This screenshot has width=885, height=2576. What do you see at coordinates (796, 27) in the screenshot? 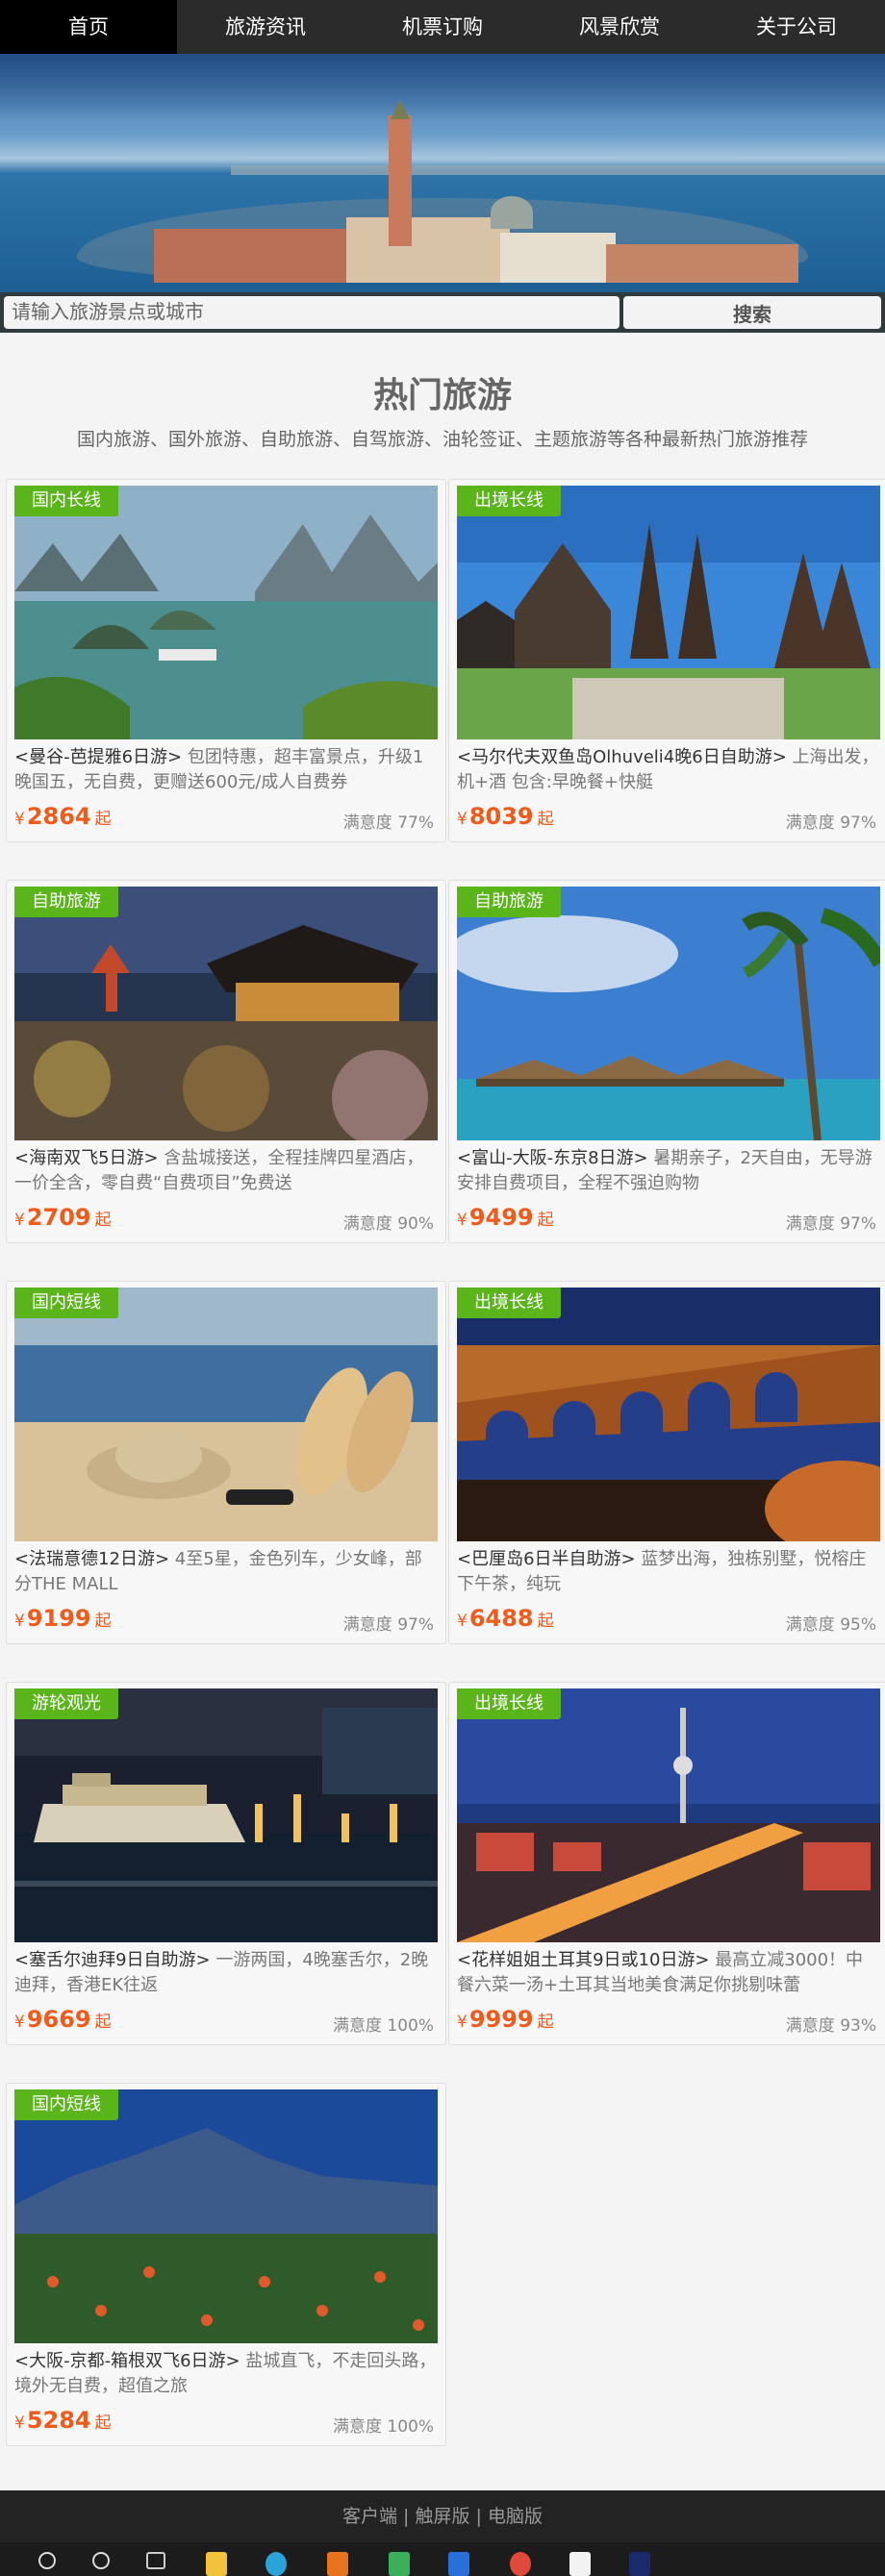
I see `nav-item-about: 关于公司` at bounding box center [796, 27].